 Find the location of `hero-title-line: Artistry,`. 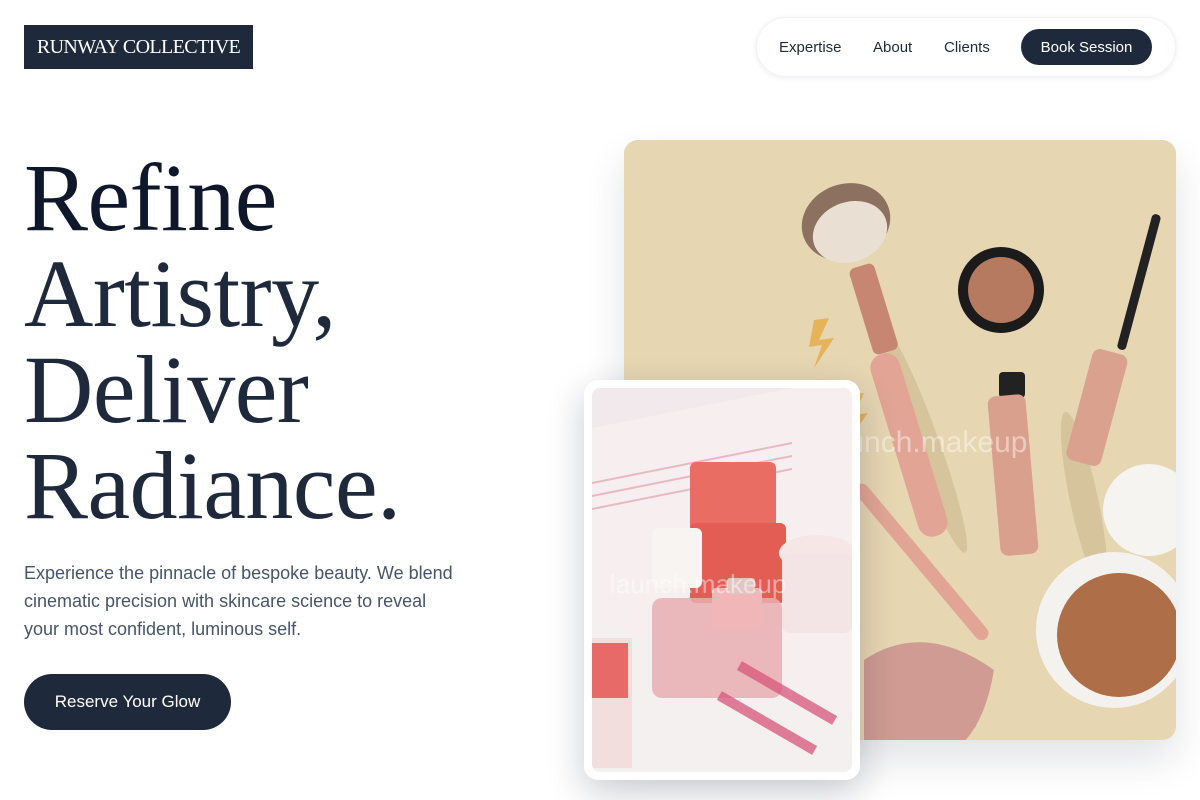

hero-title-line: Artistry, is located at coordinates (180, 293).